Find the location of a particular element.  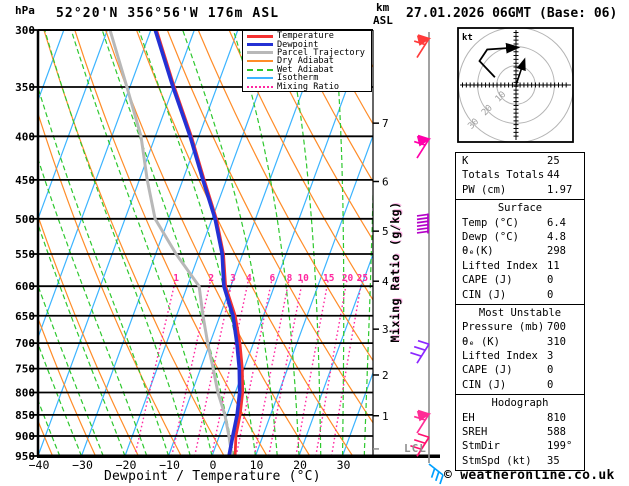

stats-row-label: Temp (°C) is located at coordinates (490, 222).